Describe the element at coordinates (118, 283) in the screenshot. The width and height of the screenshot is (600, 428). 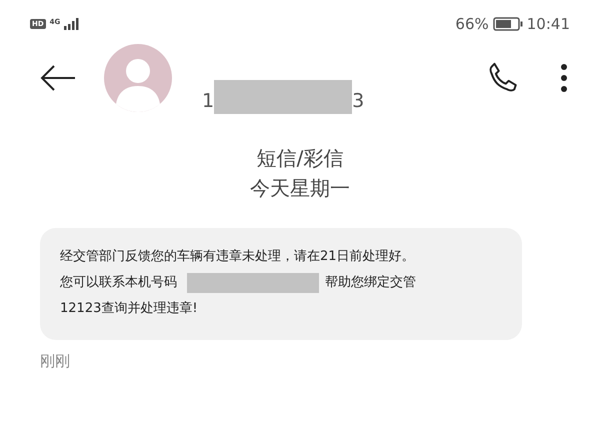
I see `message-line: 您可以联系本机号码` at that location.